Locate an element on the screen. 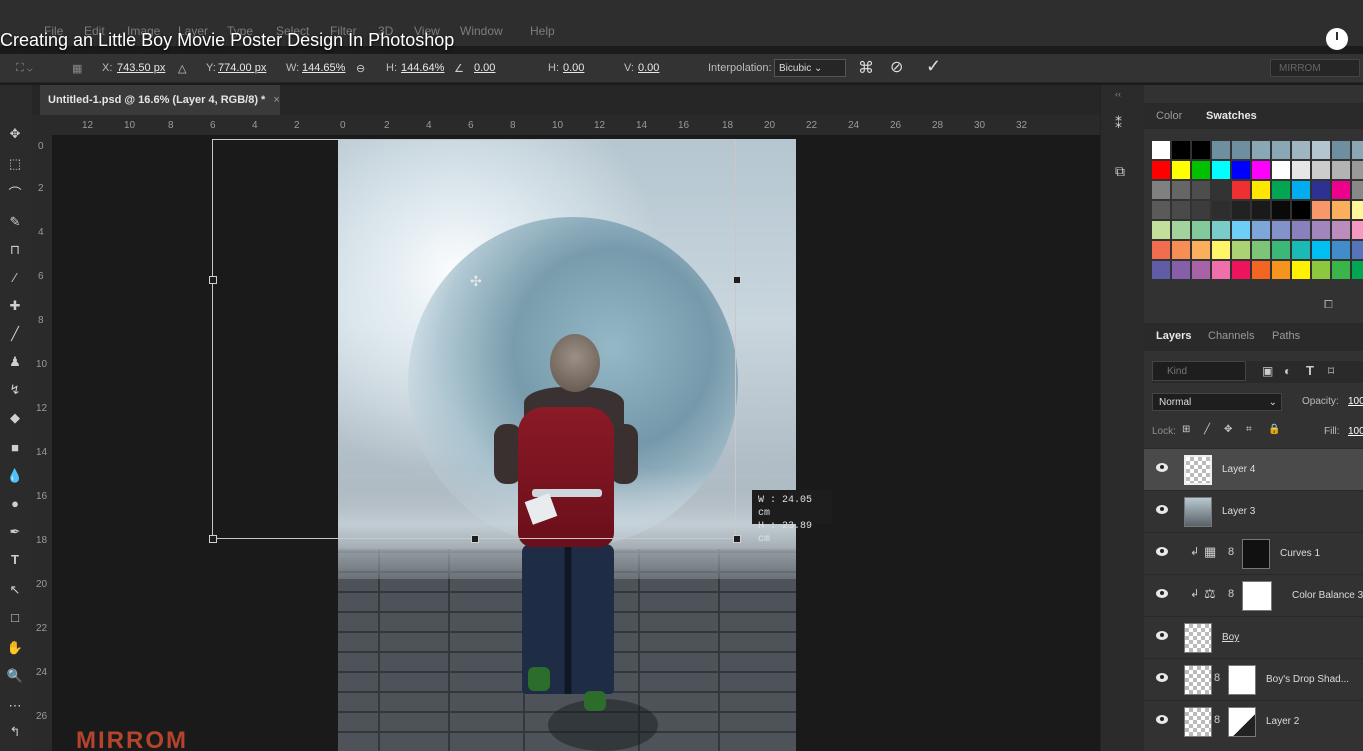 This screenshot has height=751, width=1363. pen-tool-icon: ✒ is located at coordinates (15, 532).